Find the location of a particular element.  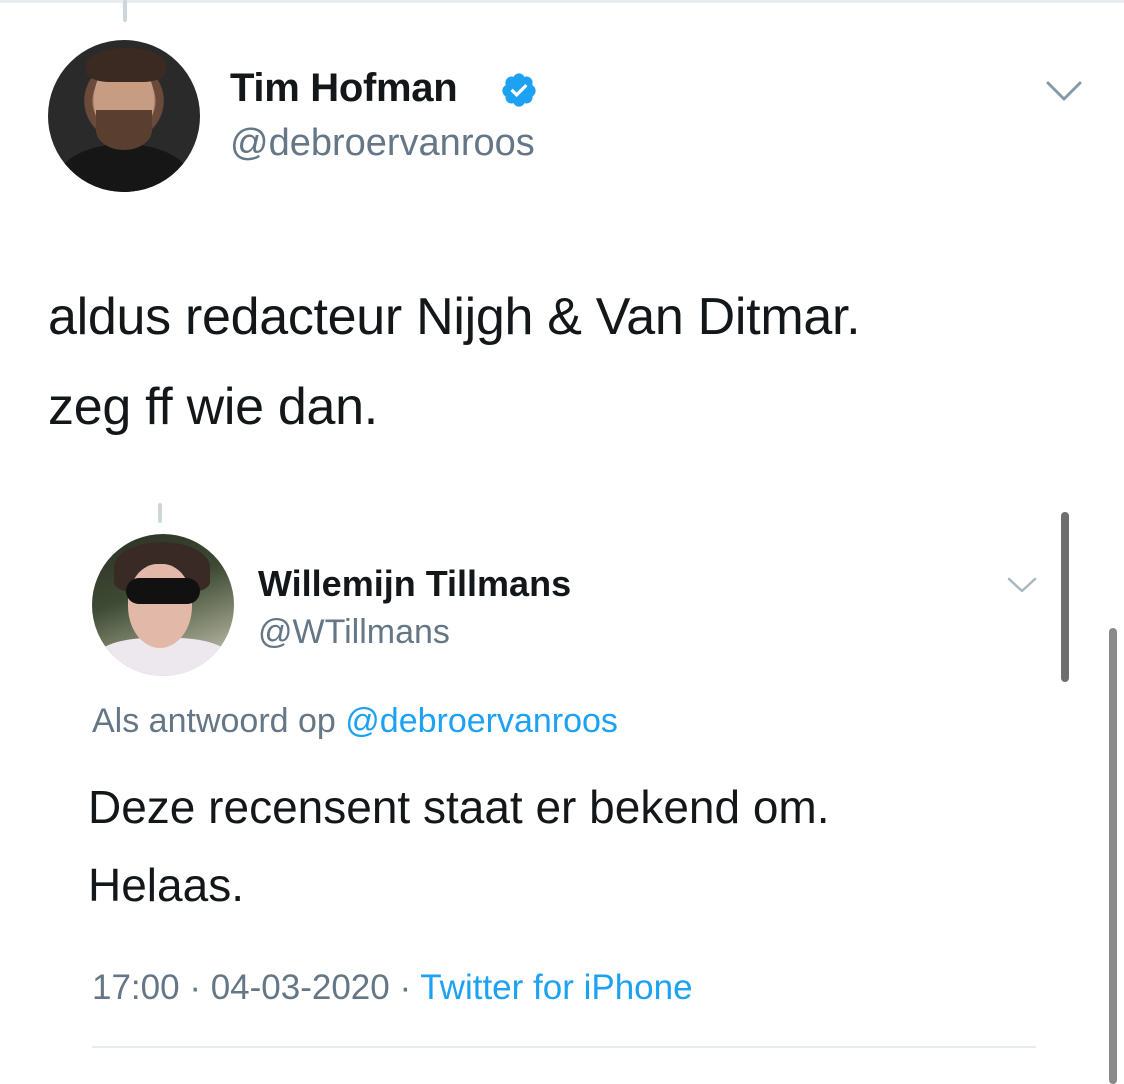

author-name: Willemijn Tillmans is located at coordinates (414, 584).